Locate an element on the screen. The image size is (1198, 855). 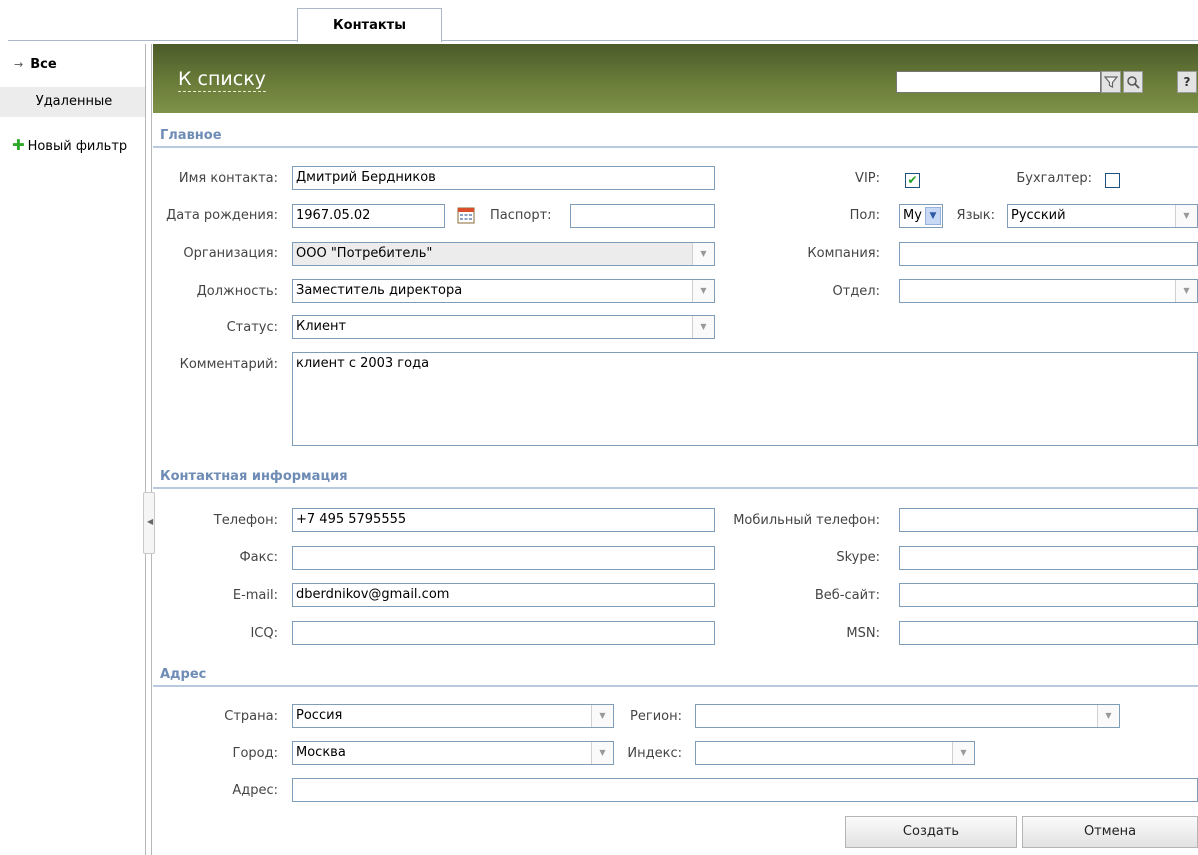
email-input: dberdnikov@gmail.com is located at coordinates (503, 595).